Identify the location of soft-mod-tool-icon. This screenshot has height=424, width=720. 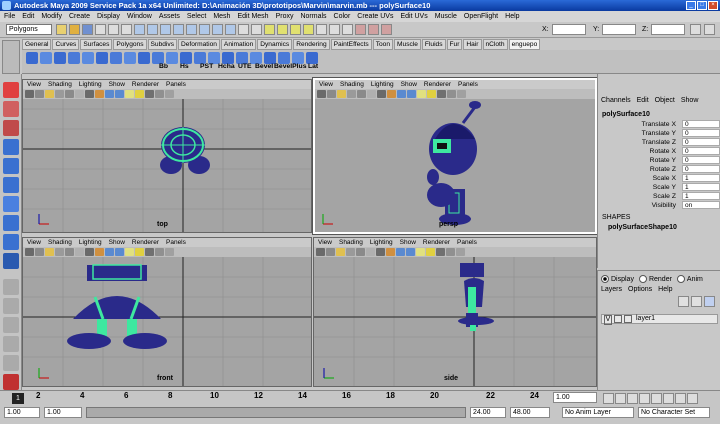
(11, 223).